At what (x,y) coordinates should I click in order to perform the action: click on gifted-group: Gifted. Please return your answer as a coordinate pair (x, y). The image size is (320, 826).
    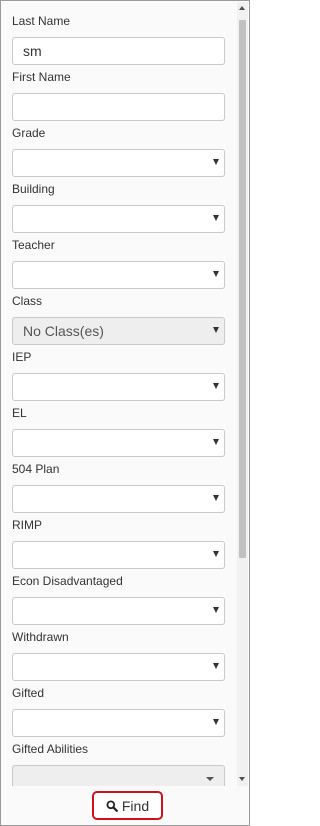
    Looking at the image, I should click on (118, 711).